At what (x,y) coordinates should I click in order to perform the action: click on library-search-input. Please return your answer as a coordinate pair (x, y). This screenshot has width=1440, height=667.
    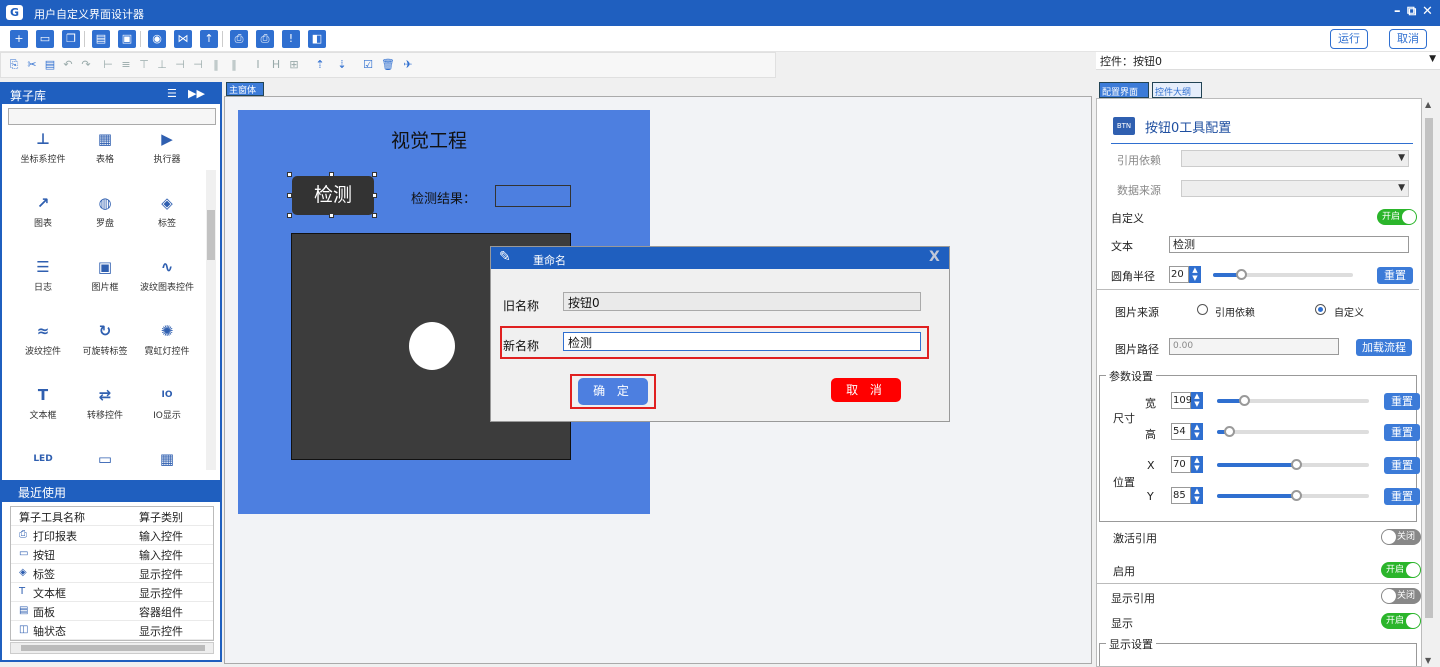
    Looking at the image, I should click on (112, 116).